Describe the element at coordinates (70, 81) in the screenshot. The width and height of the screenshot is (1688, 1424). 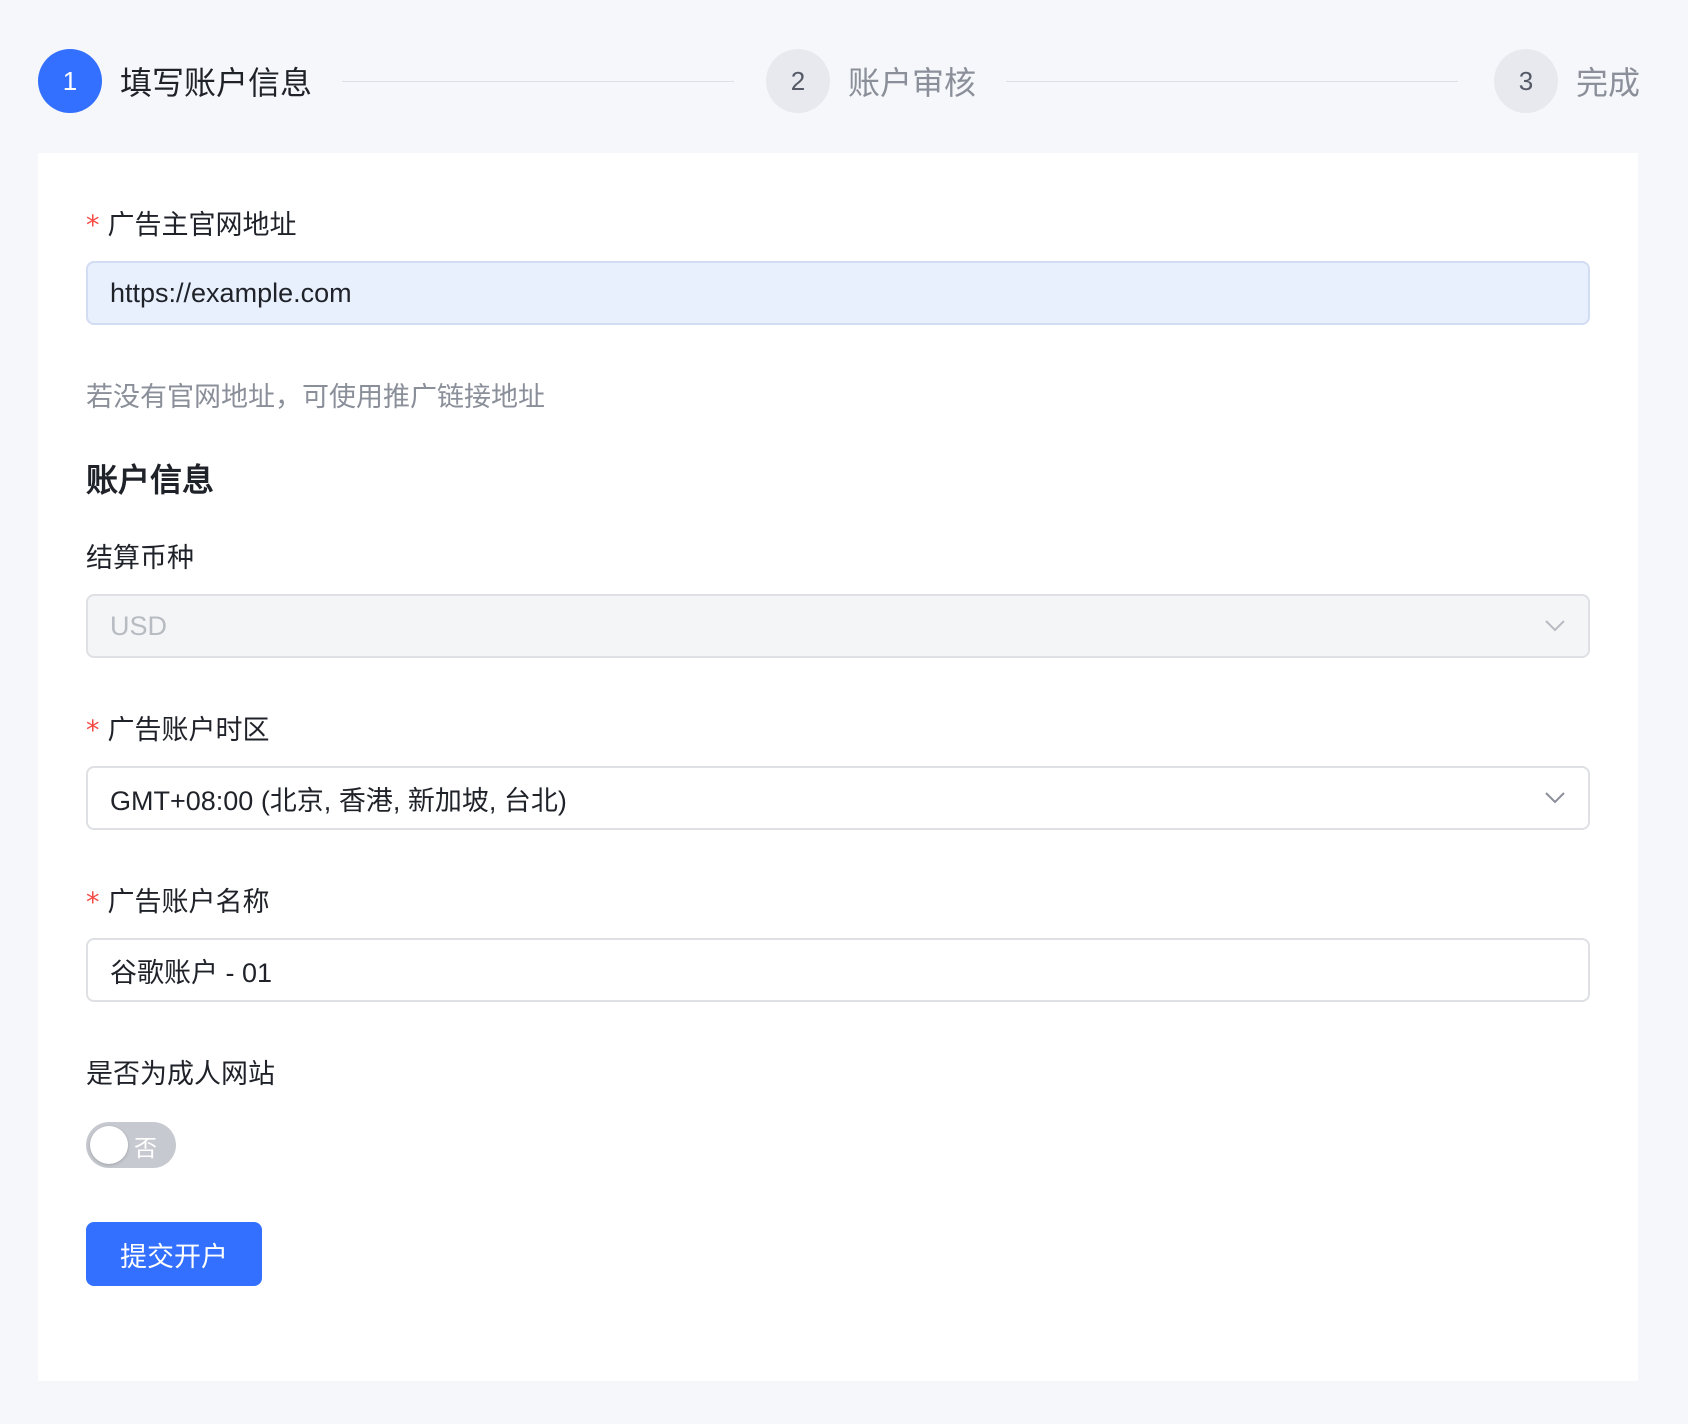
I see `step-1-number: 1` at that location.